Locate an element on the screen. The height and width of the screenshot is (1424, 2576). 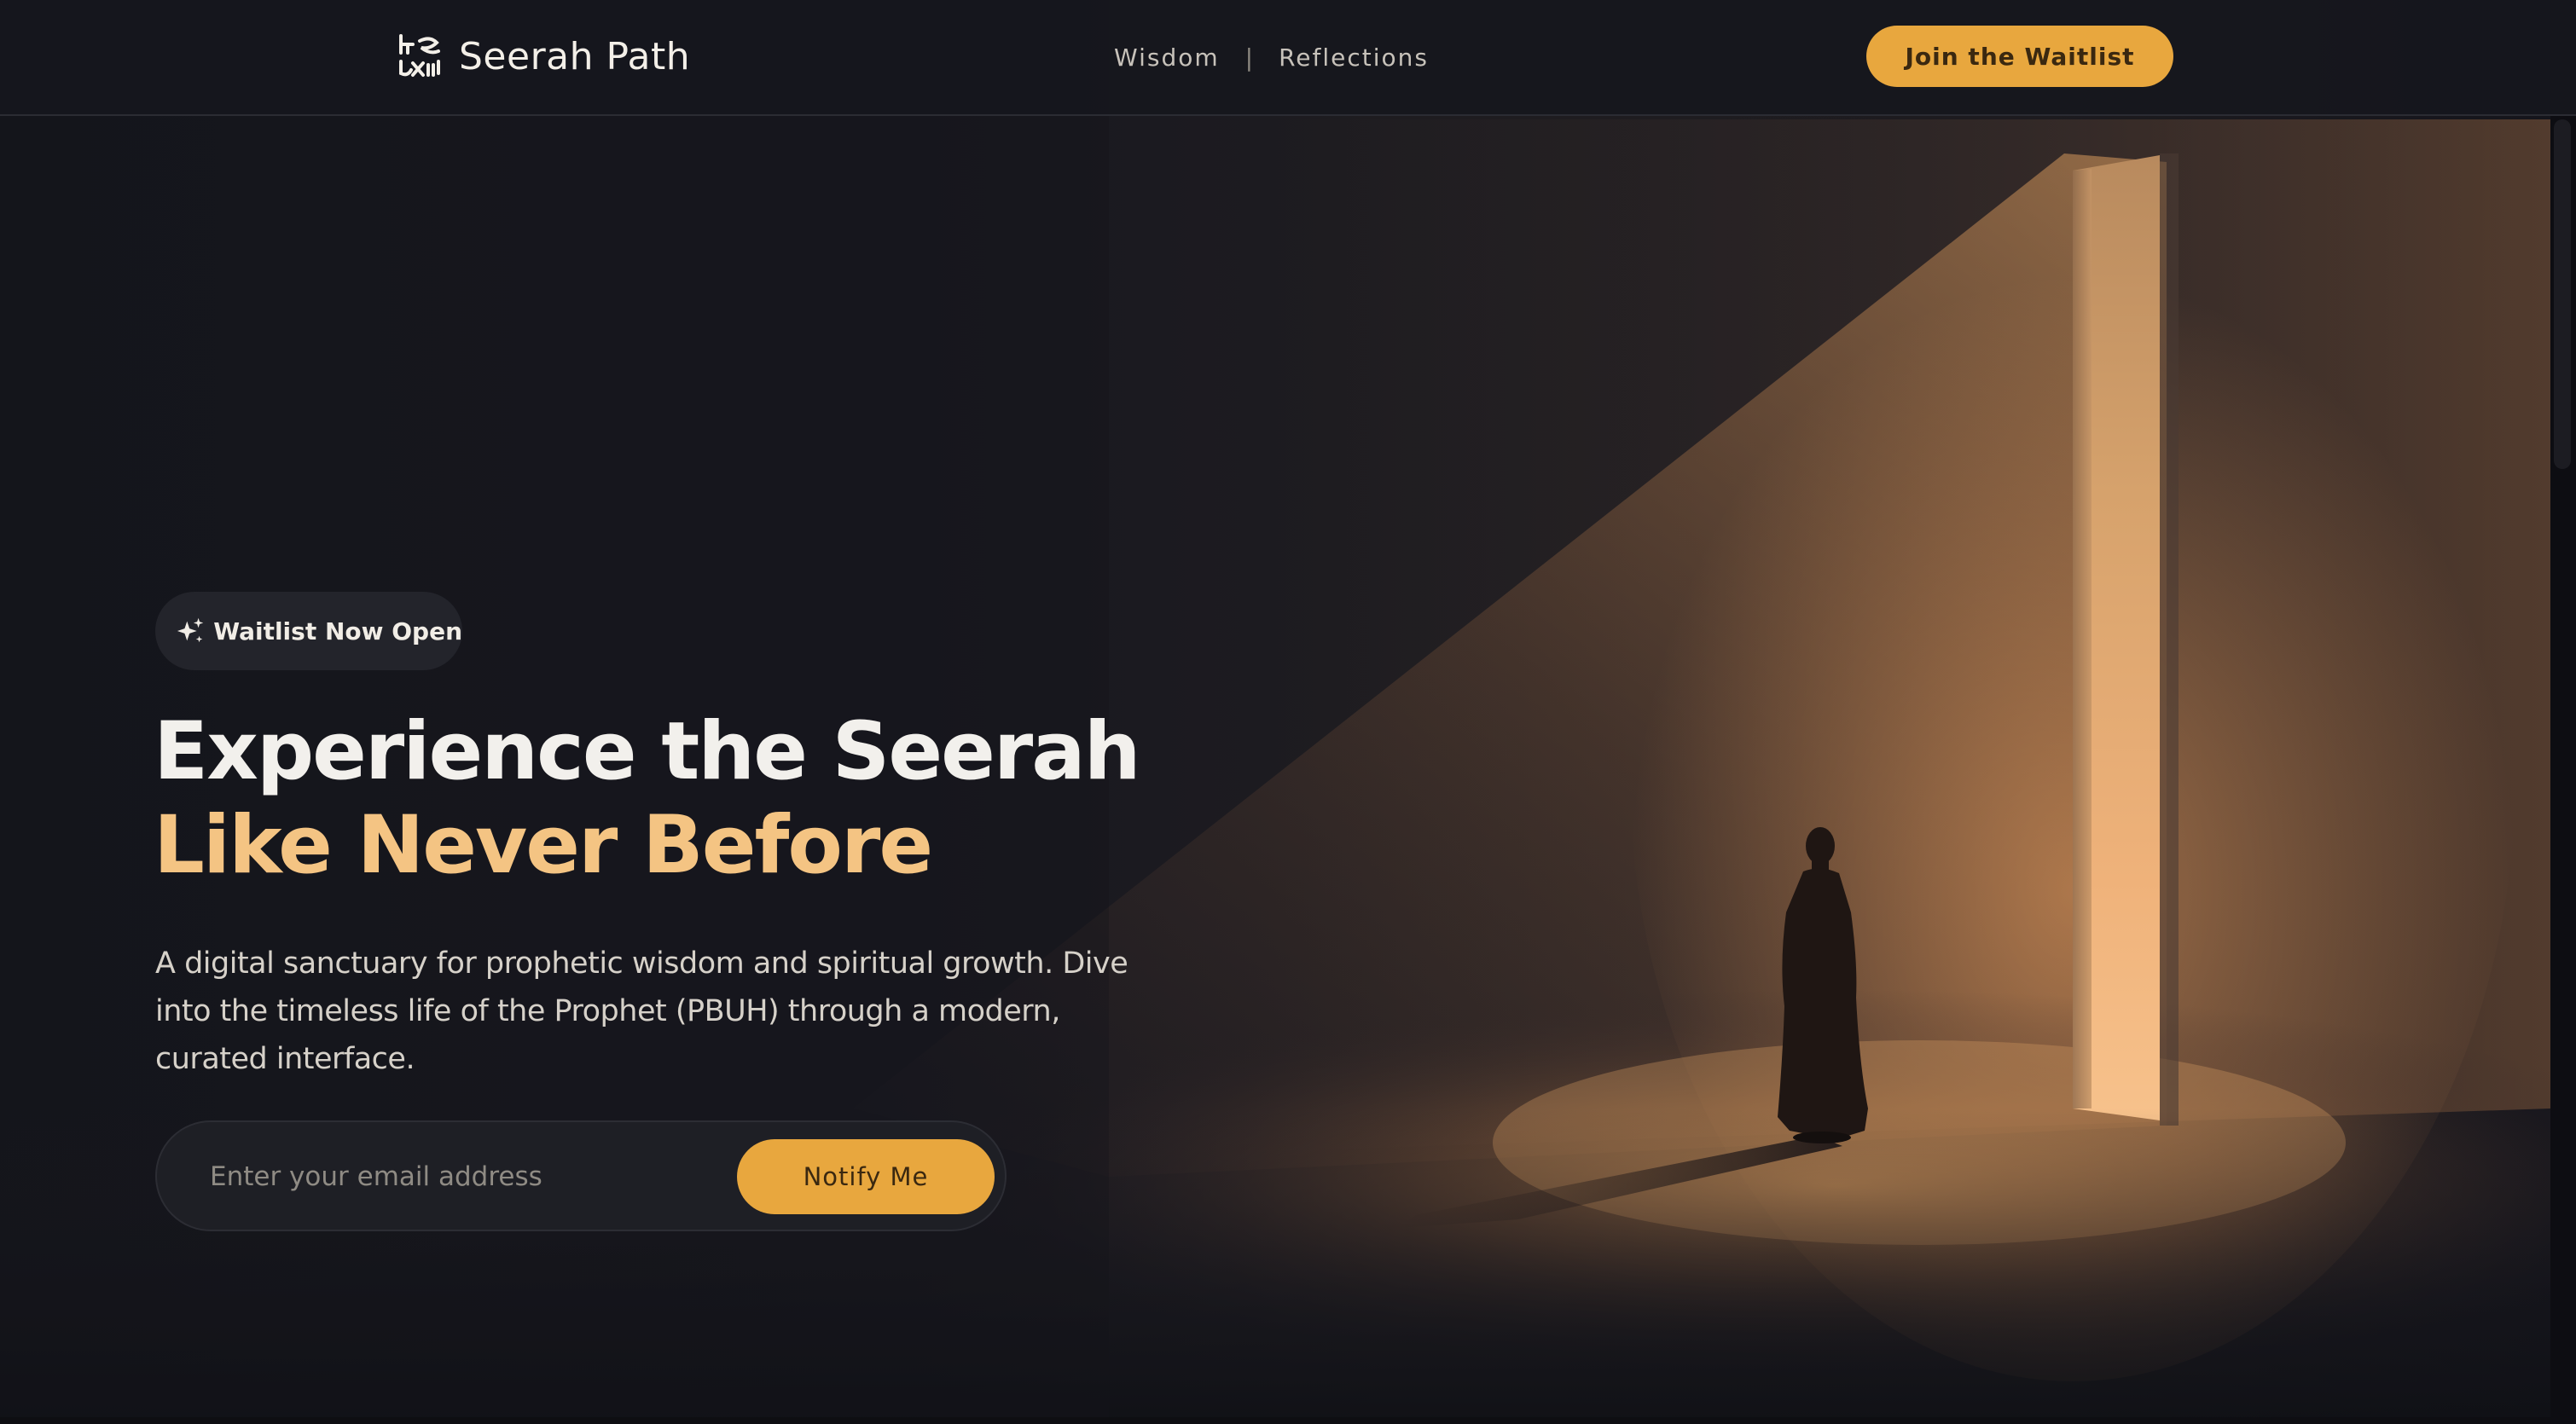
nav-links: Wisdom | Reflections is located at coordinates (1271, 57).